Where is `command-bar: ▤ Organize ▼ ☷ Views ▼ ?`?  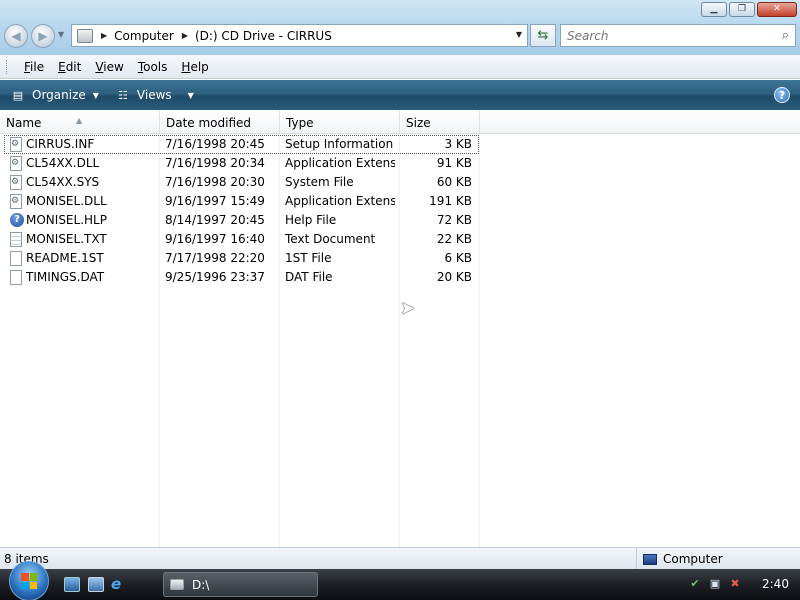 command-bar: ▤ Organize ▼ ☷ Views ▼ ? is located at coordinates (400, 95).